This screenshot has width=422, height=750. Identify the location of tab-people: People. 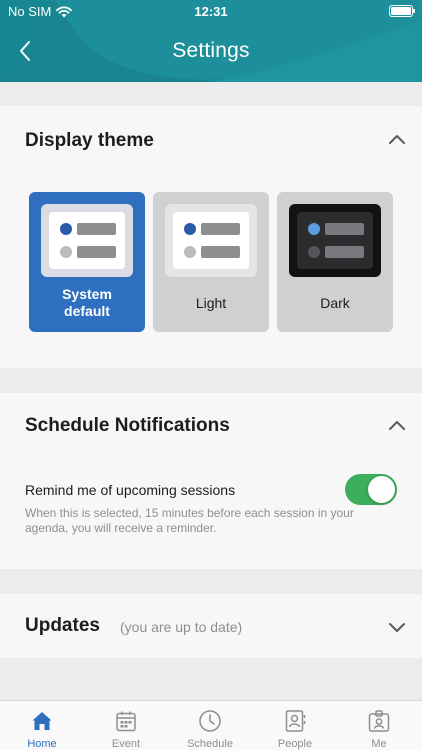
(295, 725).